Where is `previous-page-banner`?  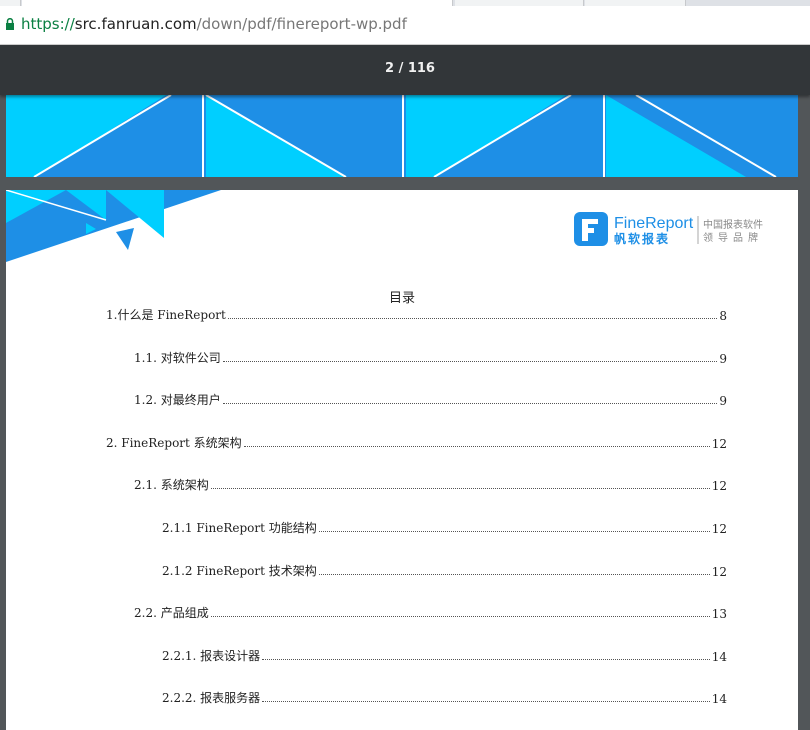
previous-page-banner is located at coordinates (402, 136).